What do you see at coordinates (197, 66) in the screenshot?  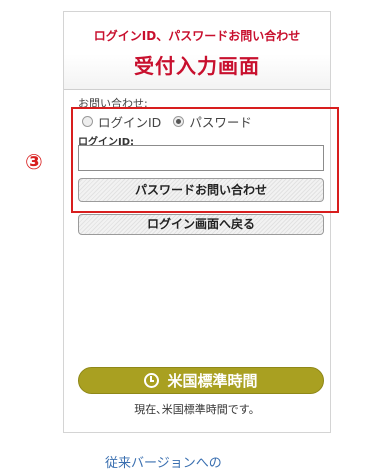 I see `page-title: 受付入力画面` at bounding box center [197, 66].